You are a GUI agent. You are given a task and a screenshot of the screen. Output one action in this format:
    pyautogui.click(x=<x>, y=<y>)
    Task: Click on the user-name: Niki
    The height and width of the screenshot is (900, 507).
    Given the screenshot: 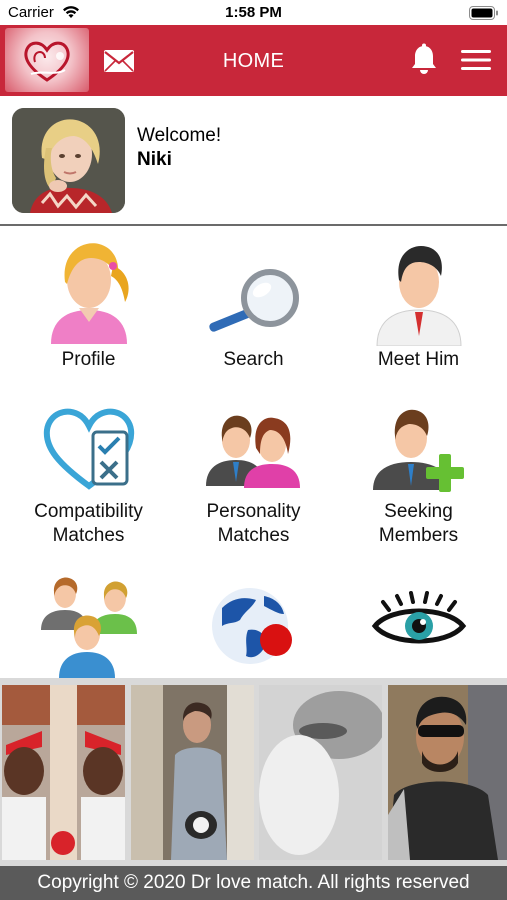 What is the action you would take?
    pyautogui.click(x=154, y=159)
    